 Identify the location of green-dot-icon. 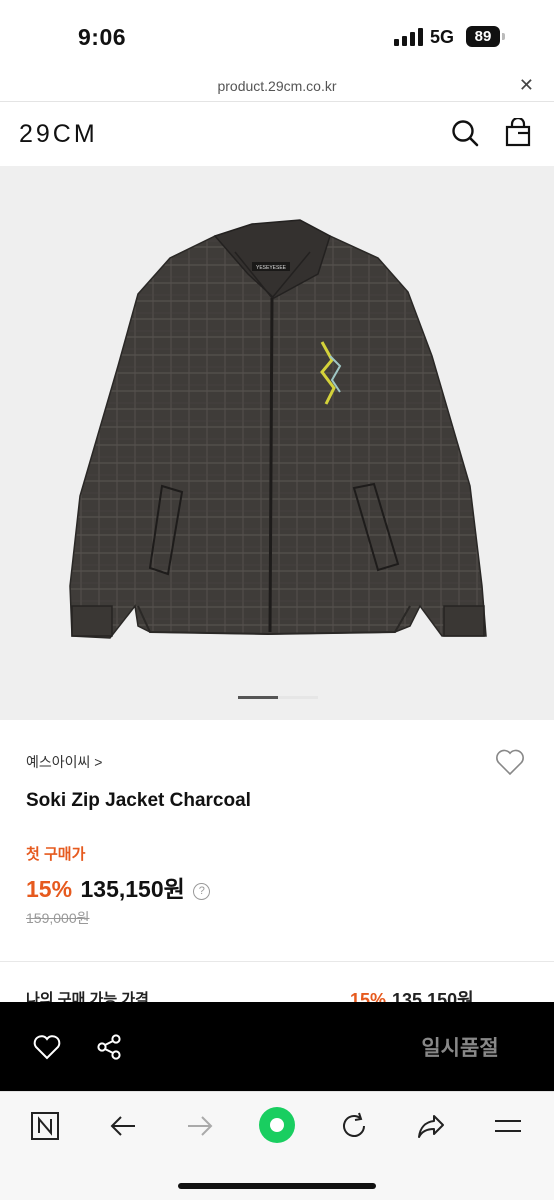
(277, 1125).